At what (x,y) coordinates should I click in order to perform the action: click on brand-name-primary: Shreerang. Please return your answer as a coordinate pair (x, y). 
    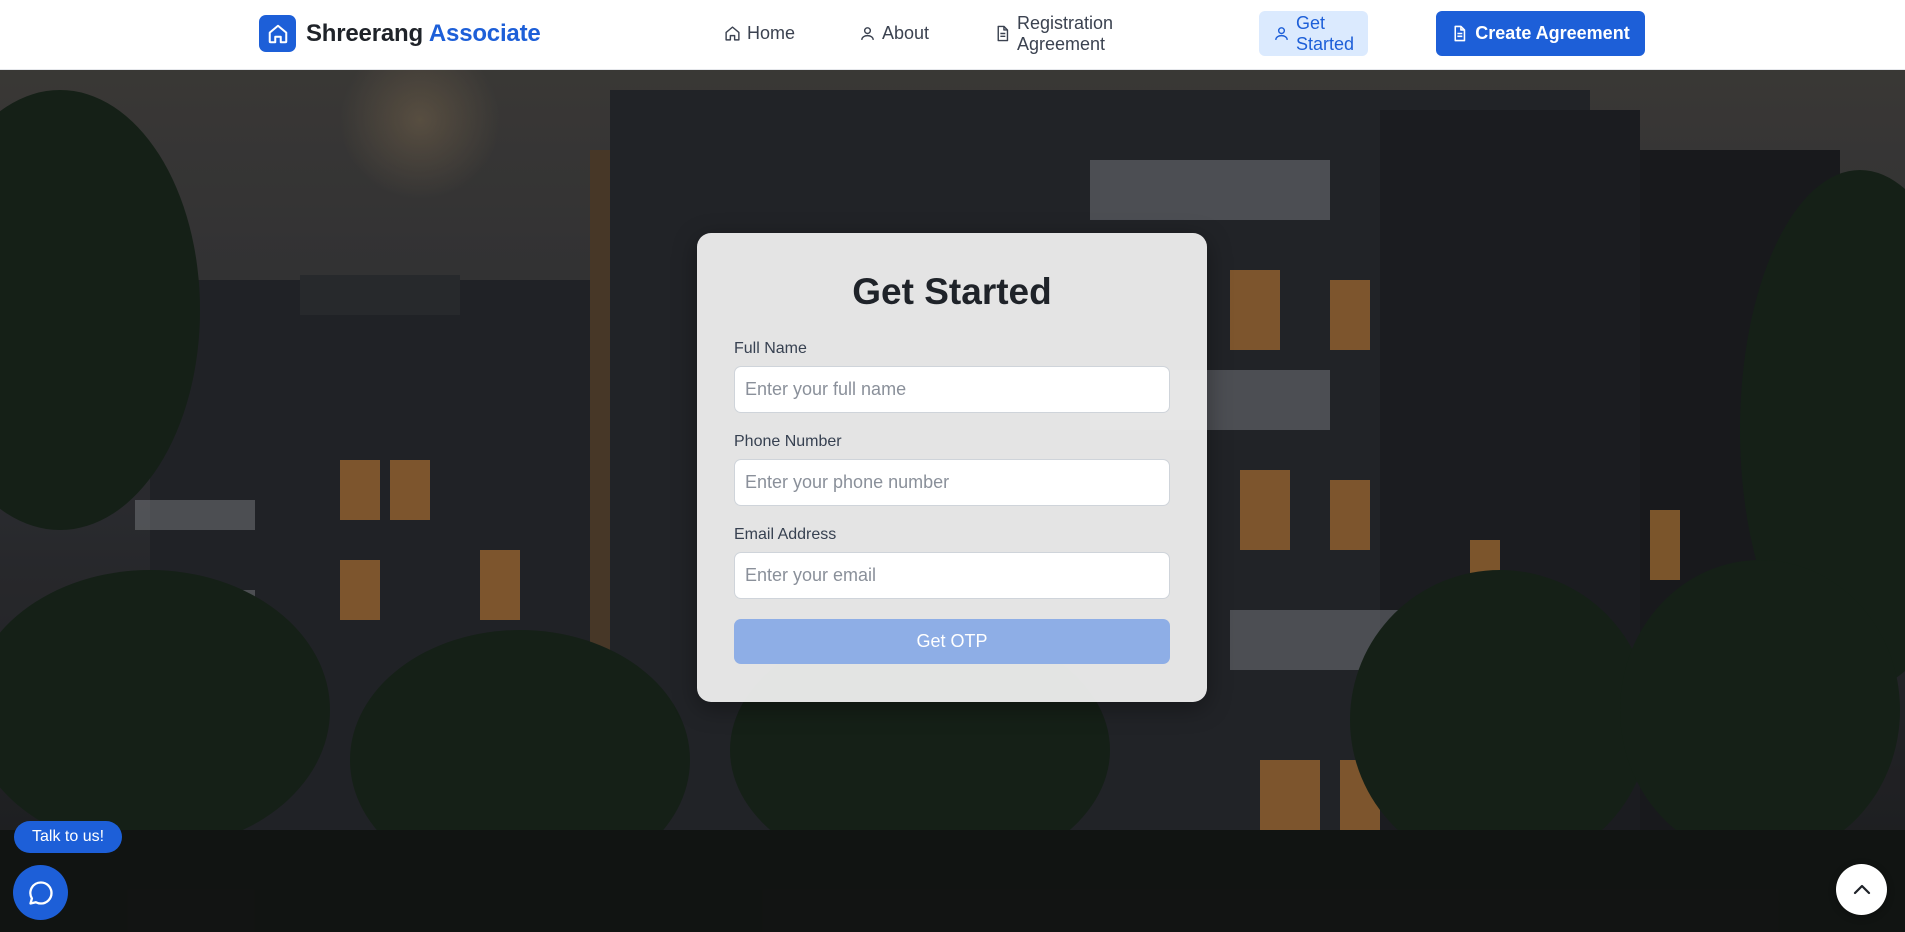
    Looking at the image, I should click on (364, 33).